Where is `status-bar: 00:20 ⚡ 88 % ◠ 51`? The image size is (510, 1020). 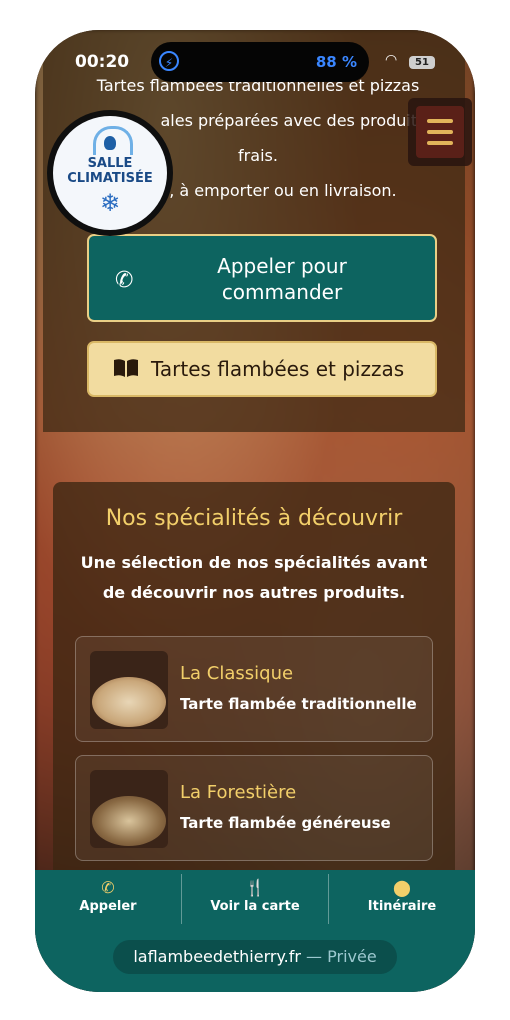 status-bar: 00:20 ⚡ 88 % ◠ 51 is located at coordinates (255, 58).